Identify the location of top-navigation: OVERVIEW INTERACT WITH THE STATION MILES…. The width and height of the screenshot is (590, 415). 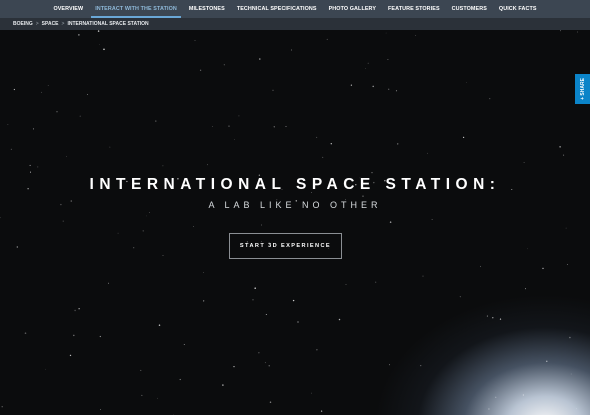
(295, 9).